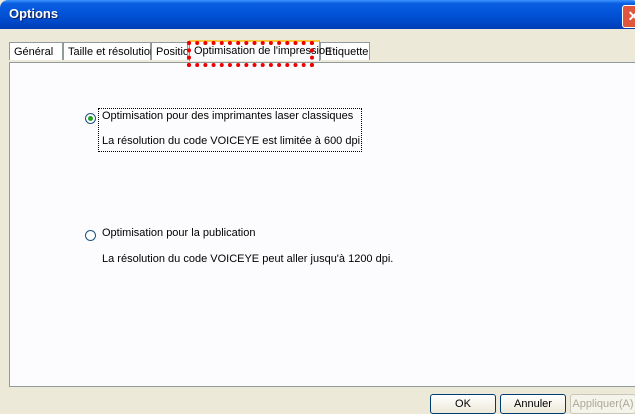 This screenshot has width=635, height=414. I want to click on close-icon: ✕, so click(628, 16).